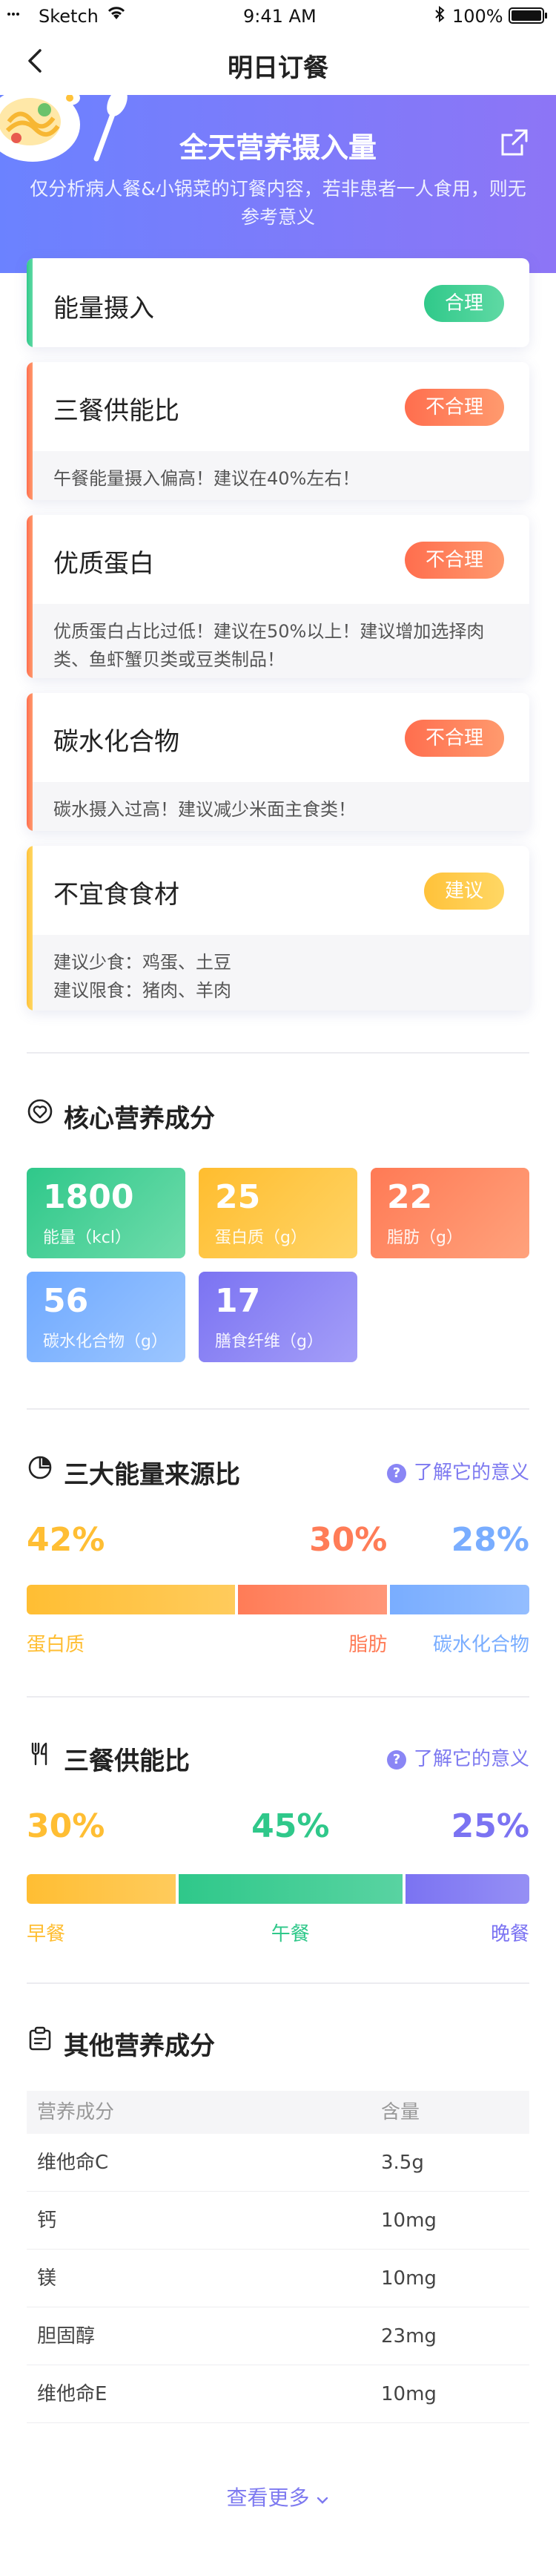 Image resolution: width=556 pixels, height=2576 pixels. Describe the element at coordinates (152, 1475) in the screenshot. I see `section-title: 三大能量来源比` at that location.